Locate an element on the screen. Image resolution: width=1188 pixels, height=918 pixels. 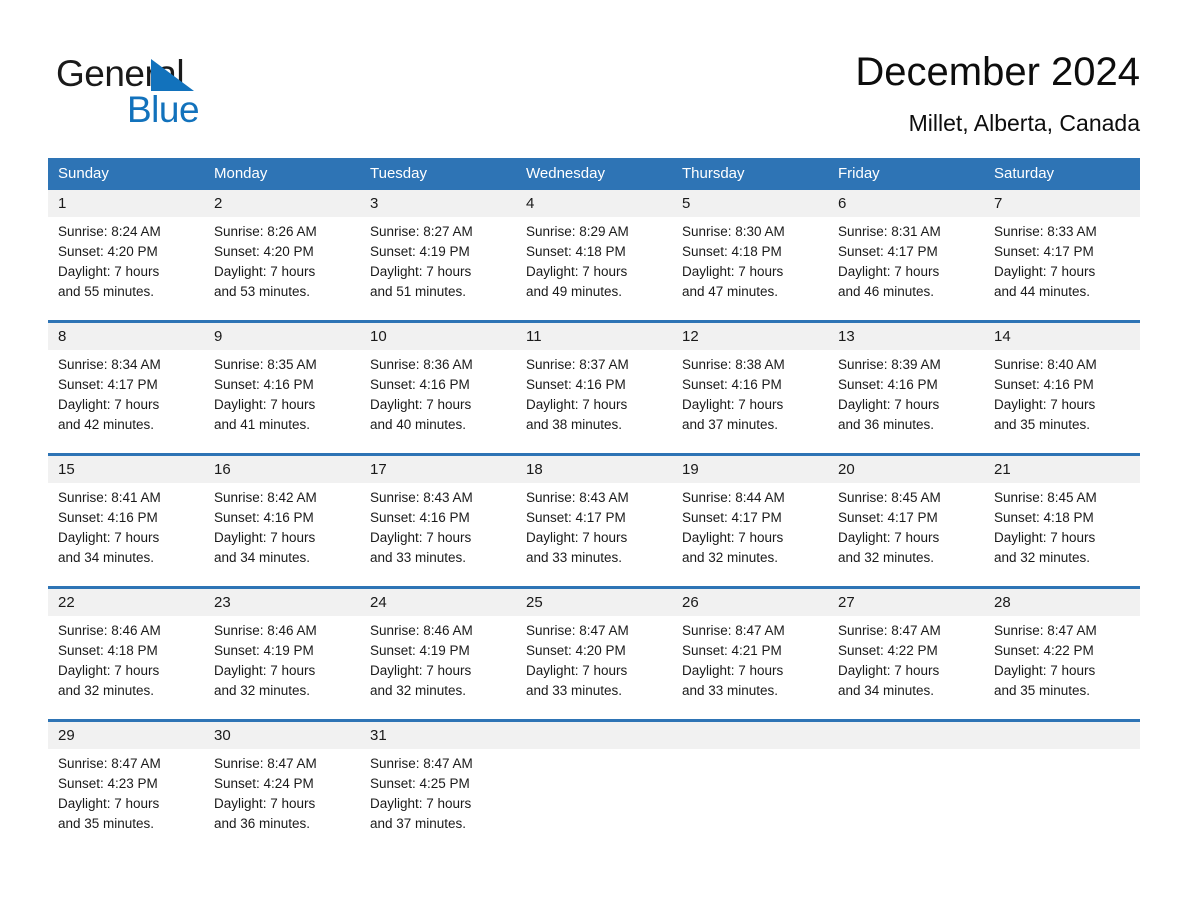
day-number: 30 is located at coordinates (282, 734).